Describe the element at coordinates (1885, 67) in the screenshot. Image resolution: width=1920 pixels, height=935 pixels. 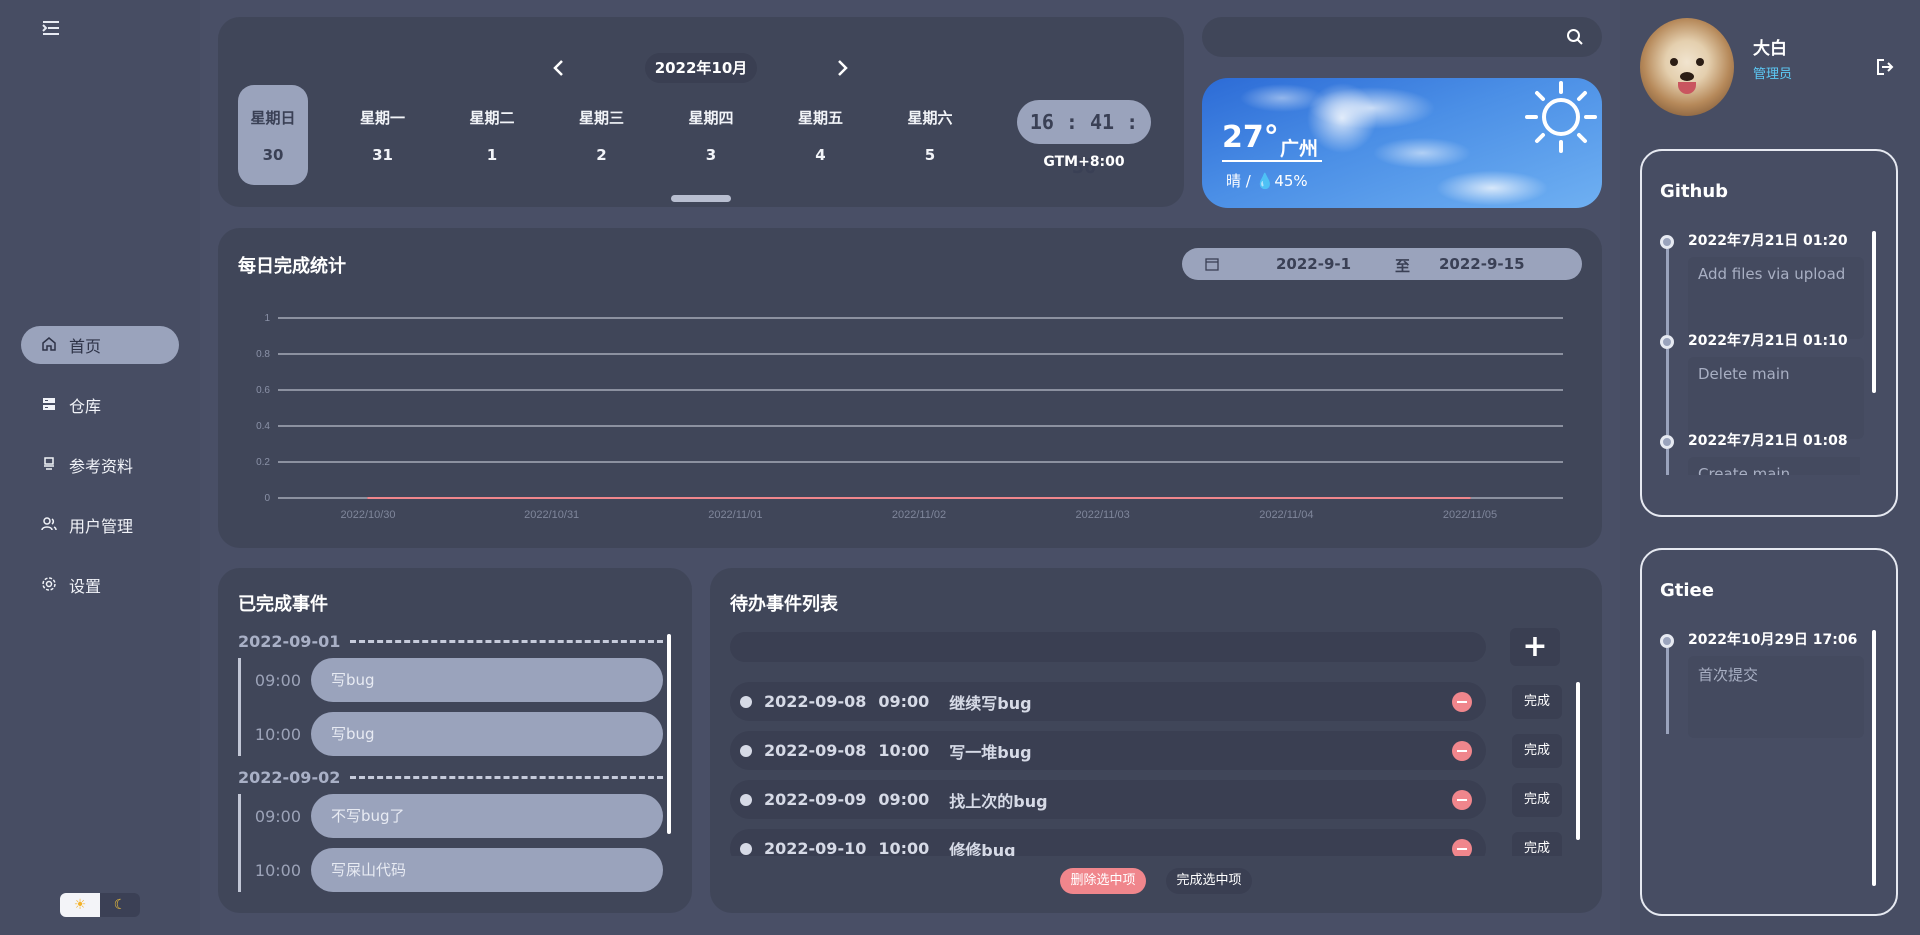
I see `logout-icon` at that location.